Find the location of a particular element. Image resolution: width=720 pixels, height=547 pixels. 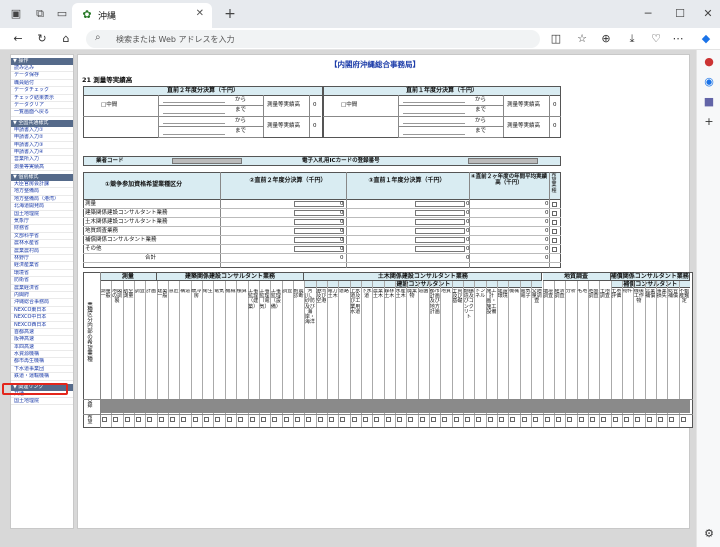

sidebar-link: 水資源機構 is located at coordinates (42, 355).